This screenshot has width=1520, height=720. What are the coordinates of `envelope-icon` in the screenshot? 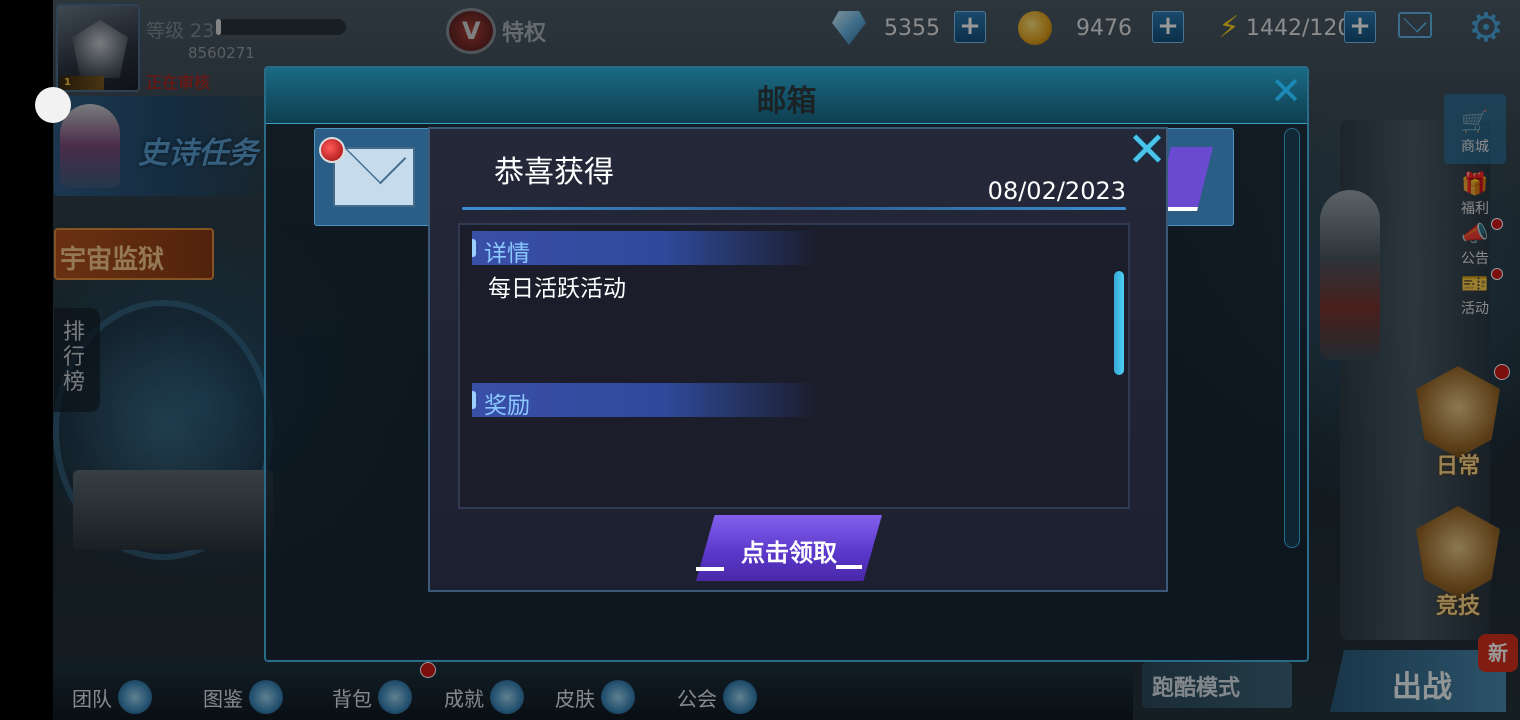 It's located at (374, 177).